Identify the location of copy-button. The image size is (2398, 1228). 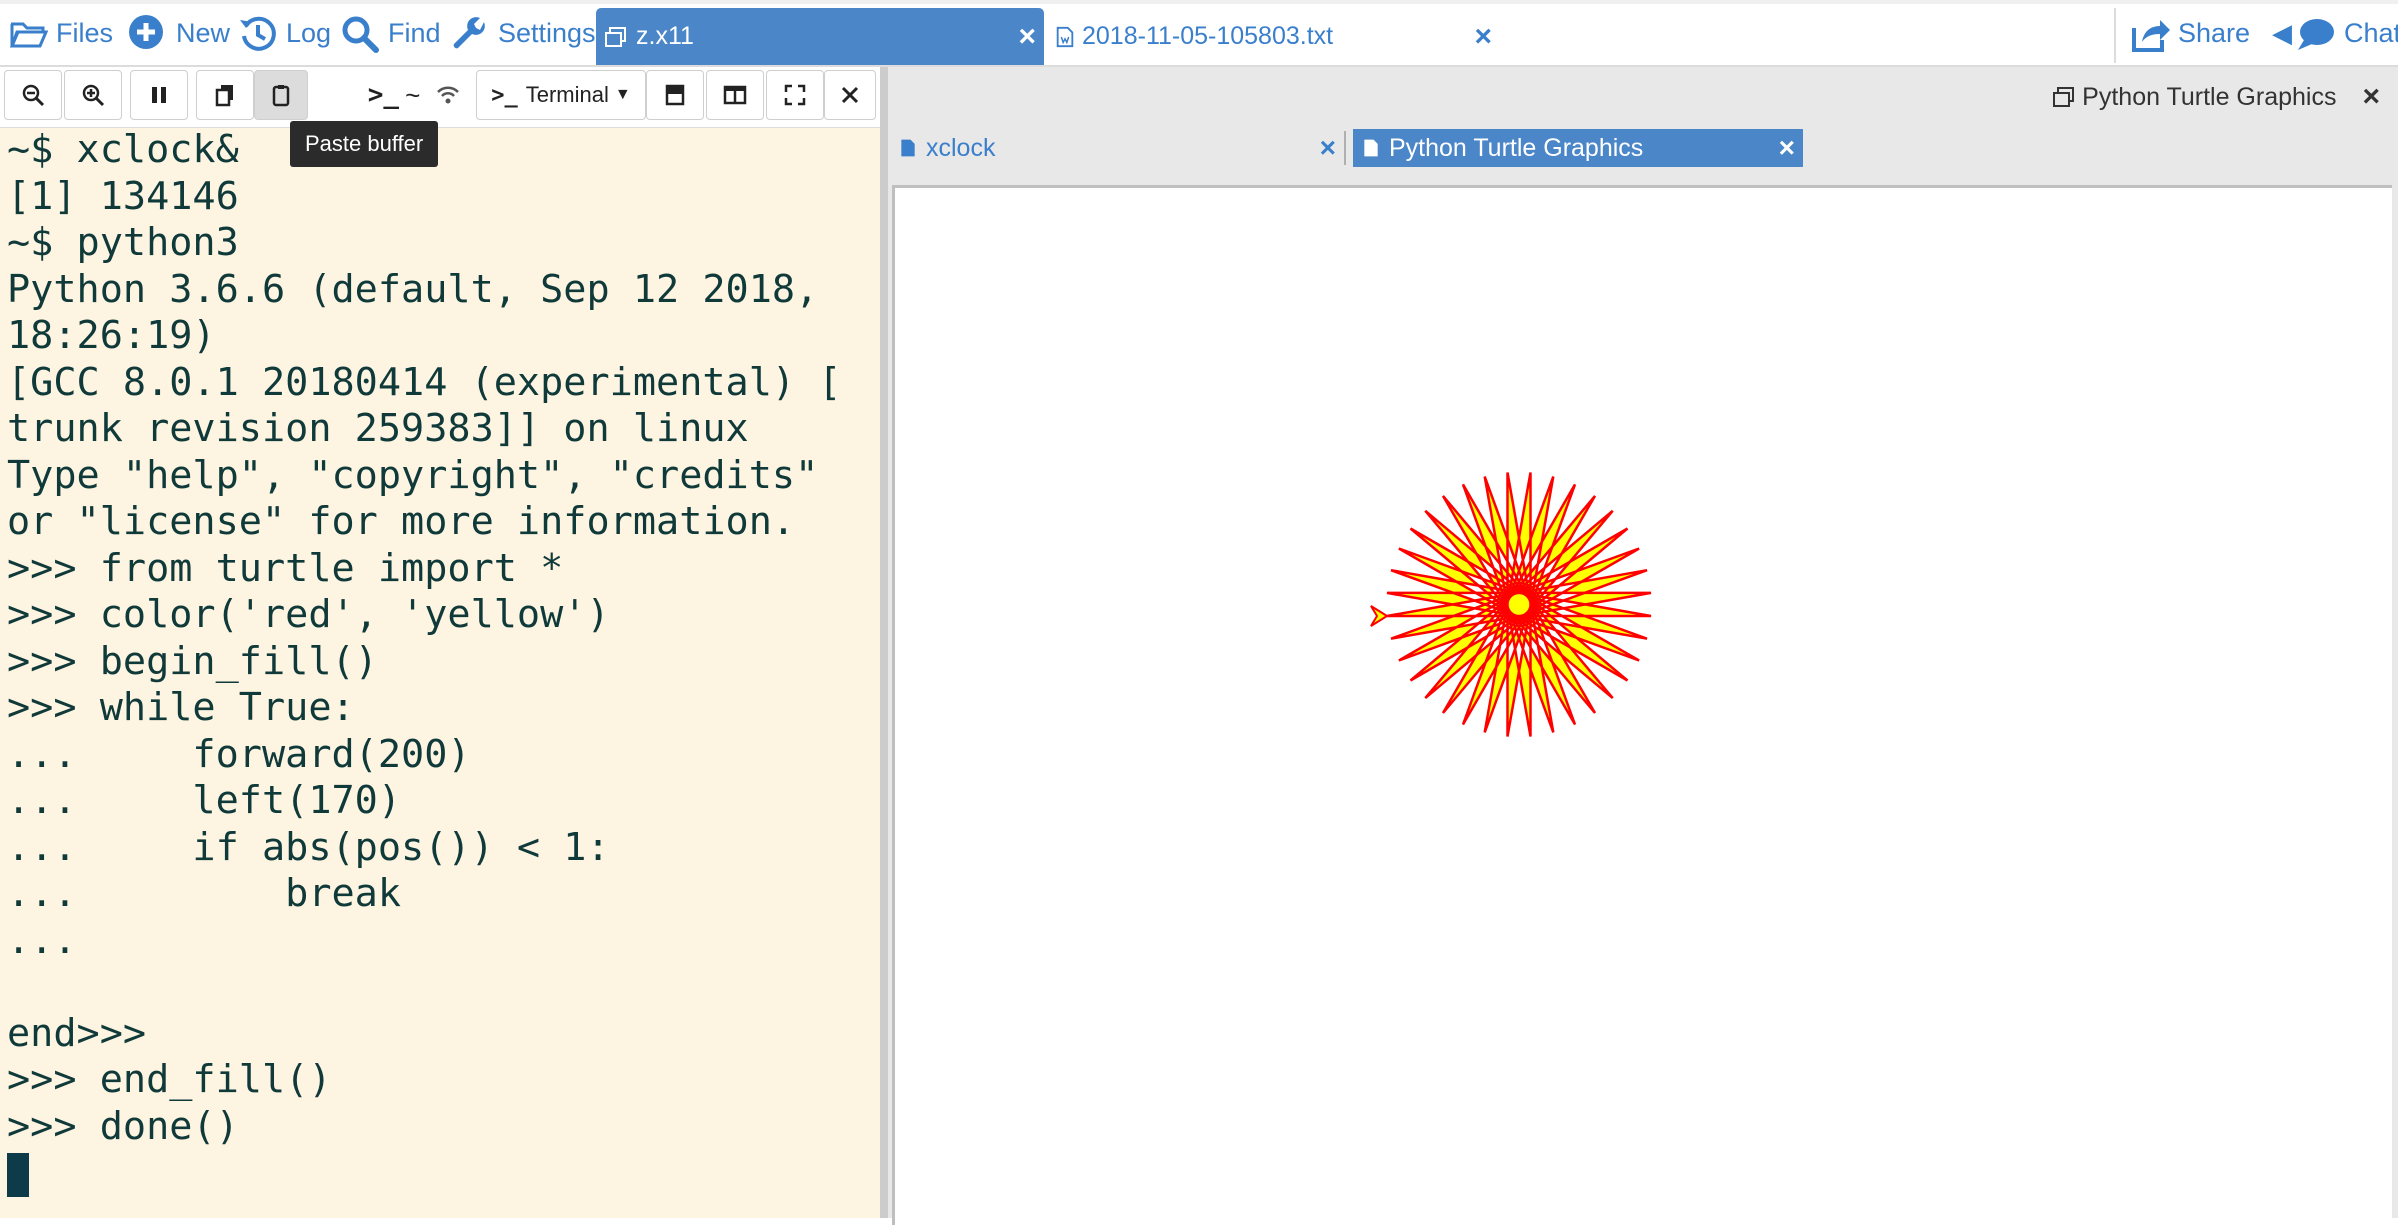
(225, 95).